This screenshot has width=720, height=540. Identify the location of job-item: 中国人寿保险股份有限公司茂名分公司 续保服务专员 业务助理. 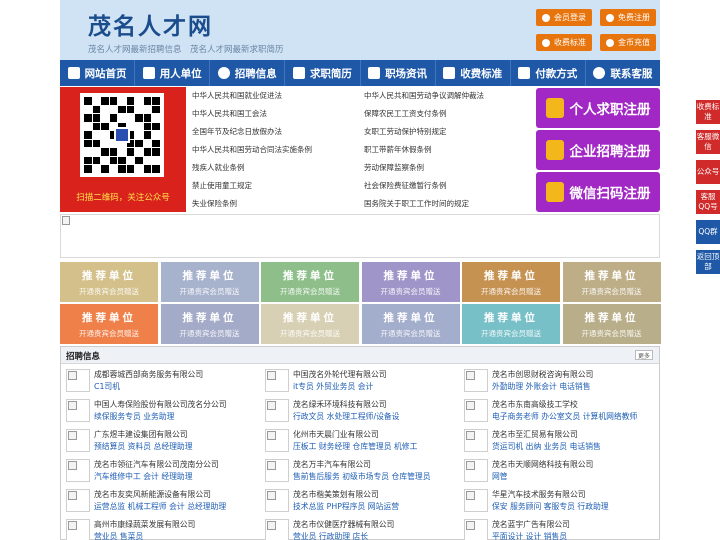
(157, 413).